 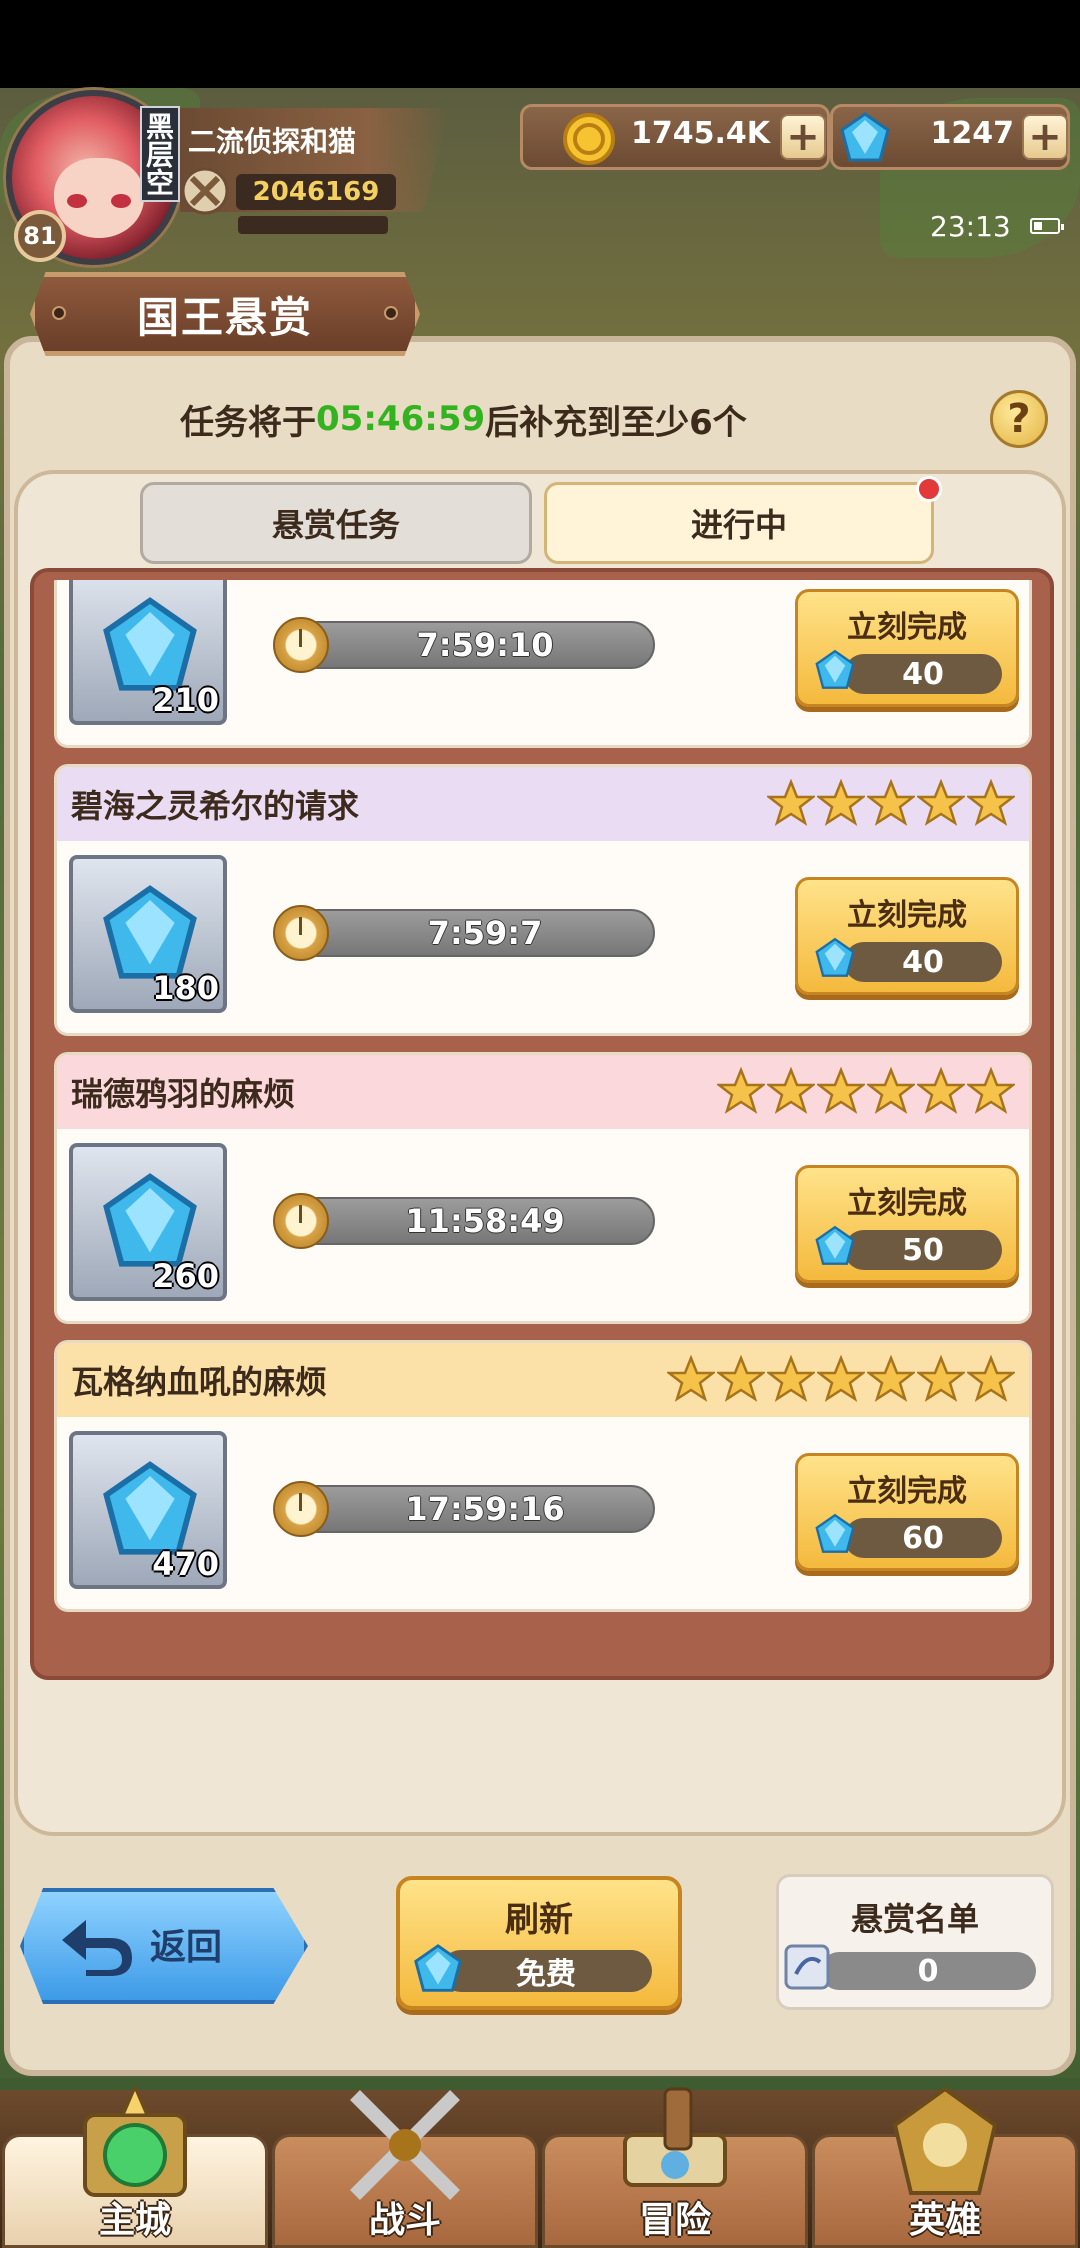 I want to click on page-title: 国王悬赏, so click(x=224, y=317).